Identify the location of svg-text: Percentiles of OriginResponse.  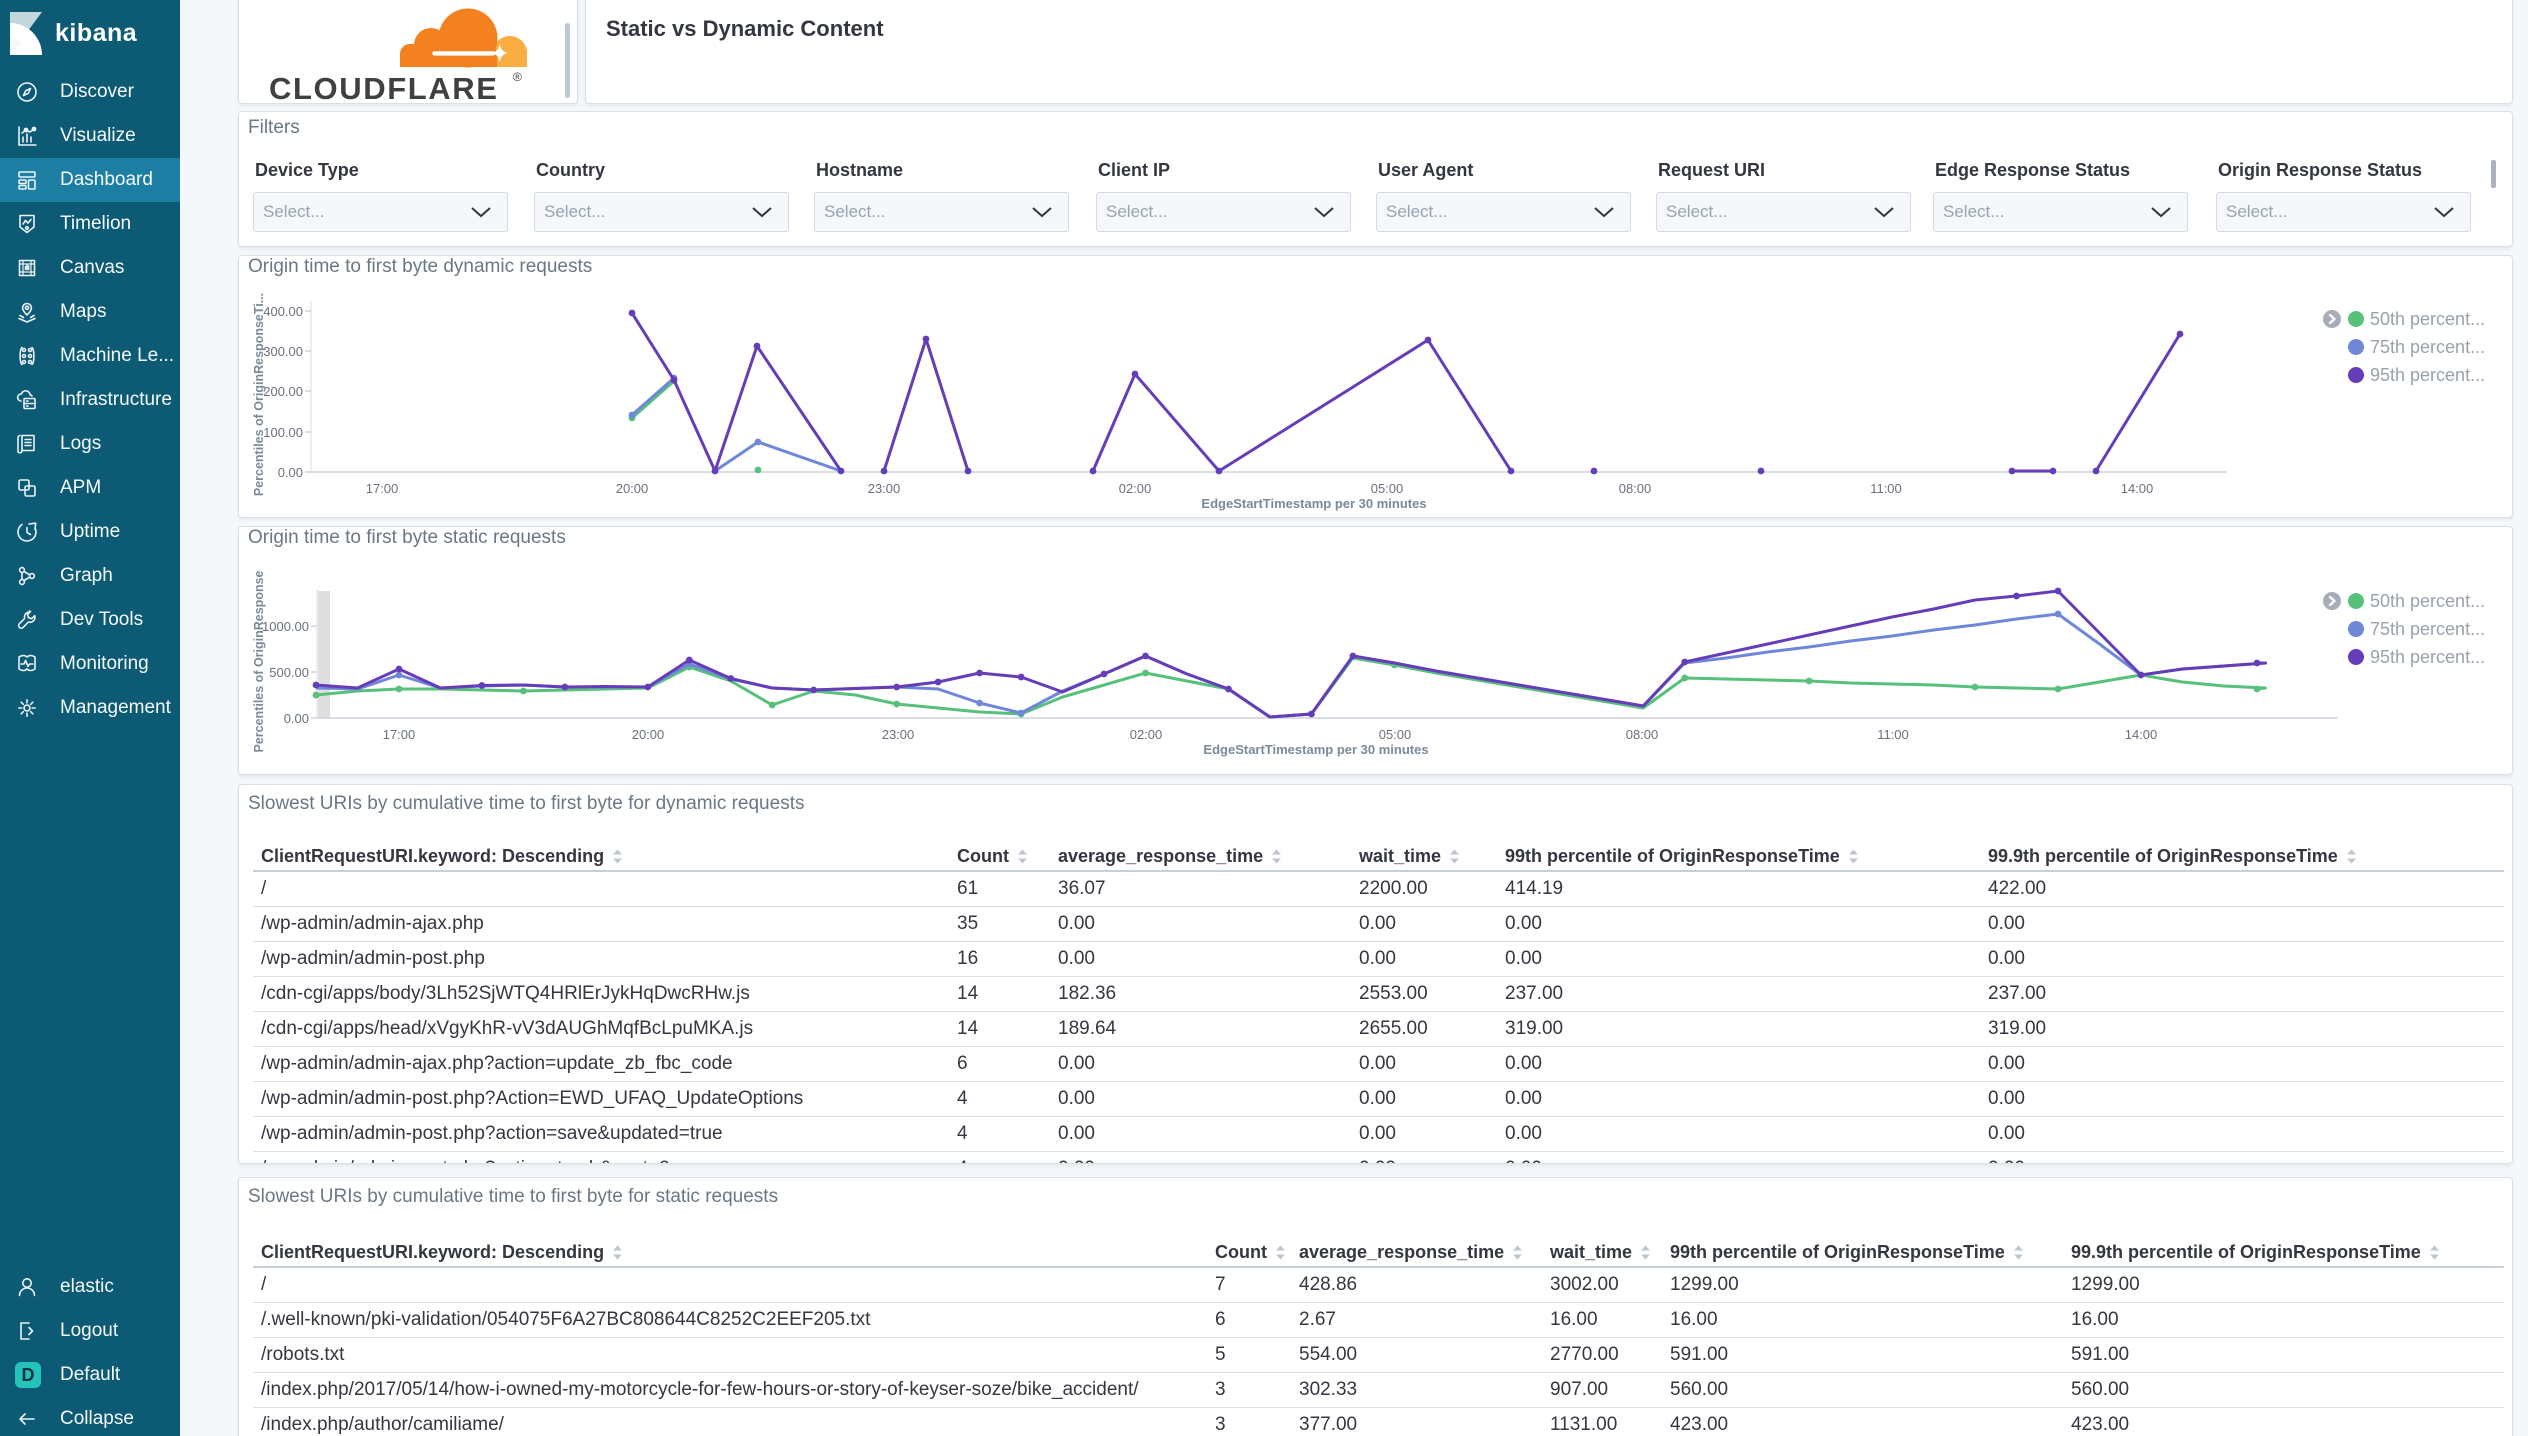
(259, 661).